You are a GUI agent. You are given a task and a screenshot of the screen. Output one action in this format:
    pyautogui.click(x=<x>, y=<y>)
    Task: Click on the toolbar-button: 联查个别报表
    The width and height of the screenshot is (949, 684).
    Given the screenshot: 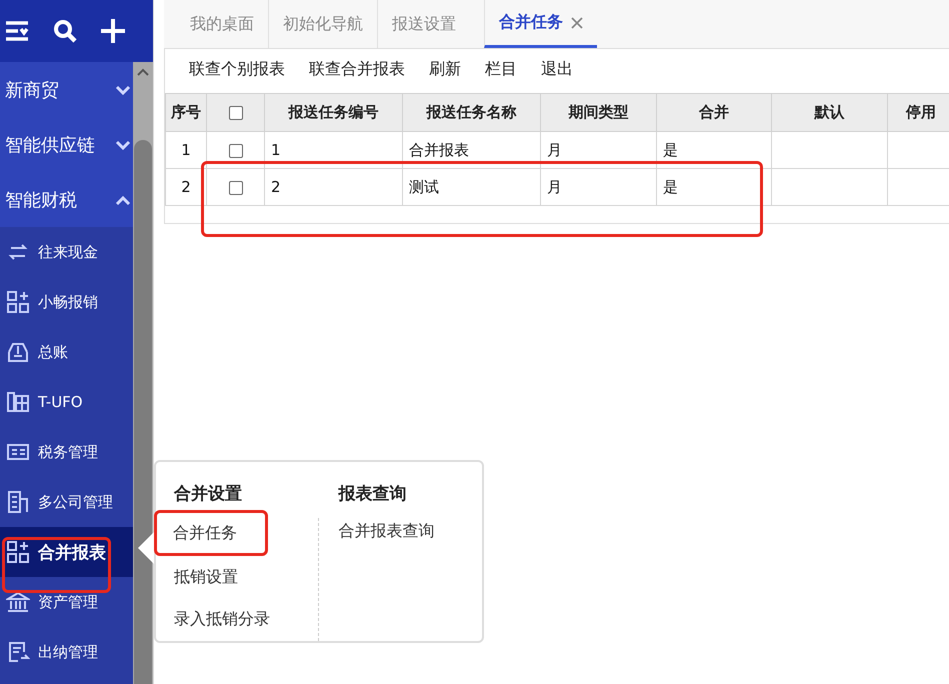 What is the action you would take?
    pyautogui.click(x=237, y=69)
    